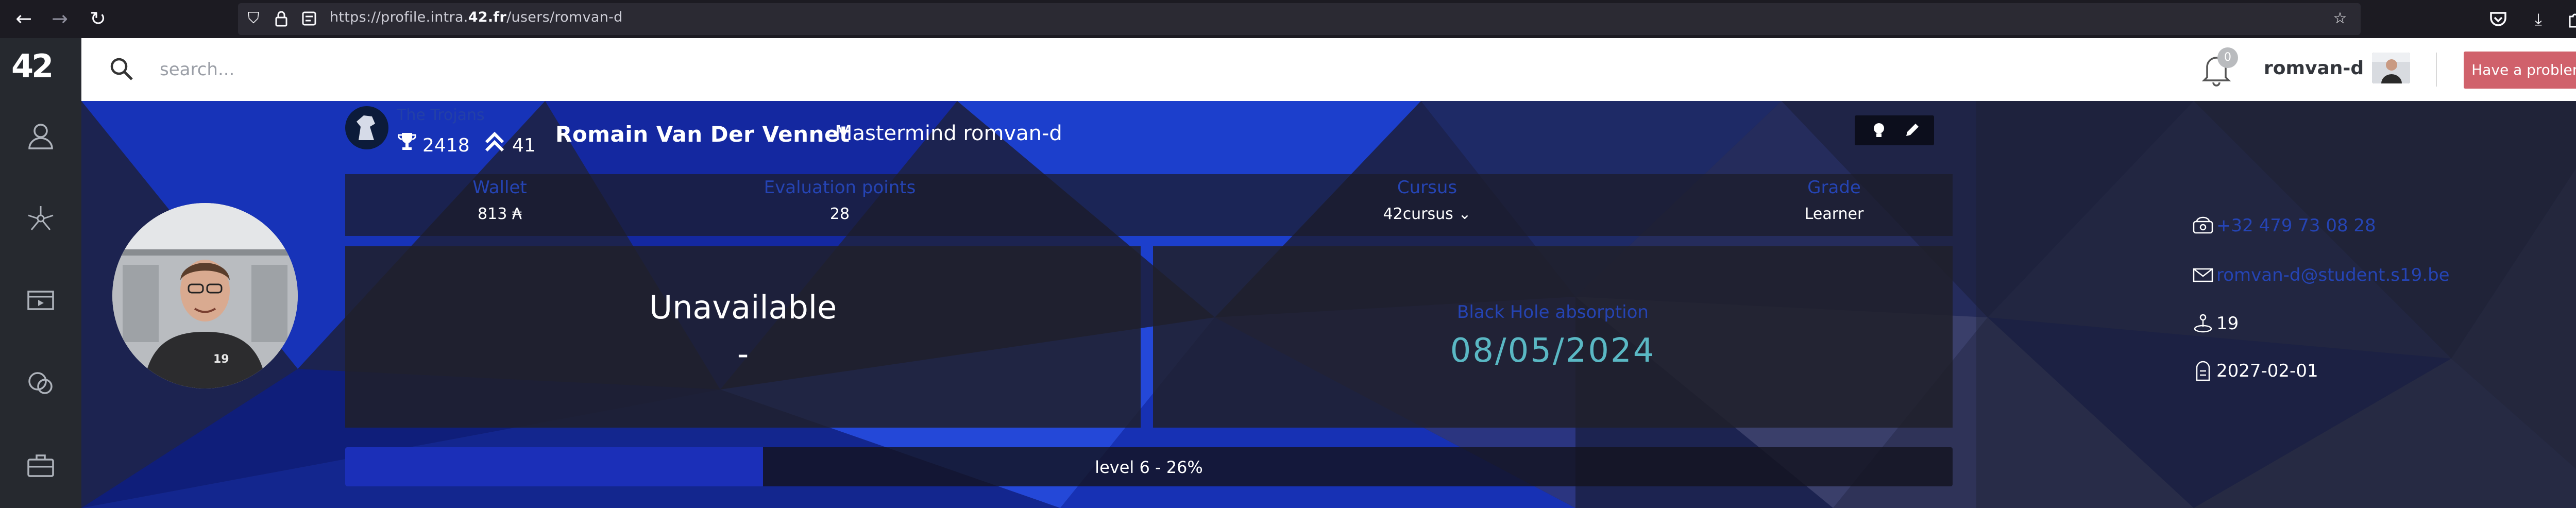 This screenshot has height=508, width=2576. Describe the element at coordinates (1553, 351) in the screenshot. I see `blackhole-date: 08/05/2024` at that location.